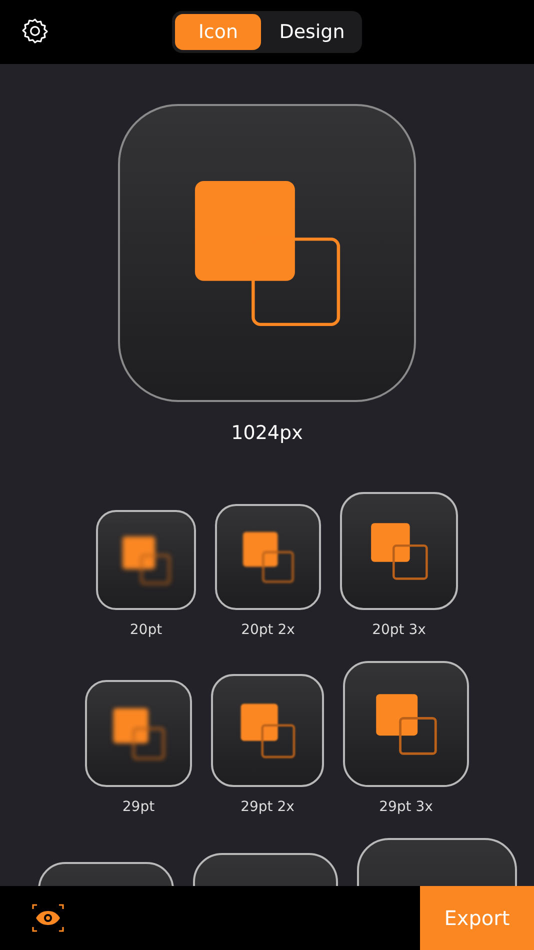 The height and width of the screenshot is (950, 534). What do you see at coordinates (312, 32) in the screenshot?
I see `tab: Design` at bounding box center [312, 32].